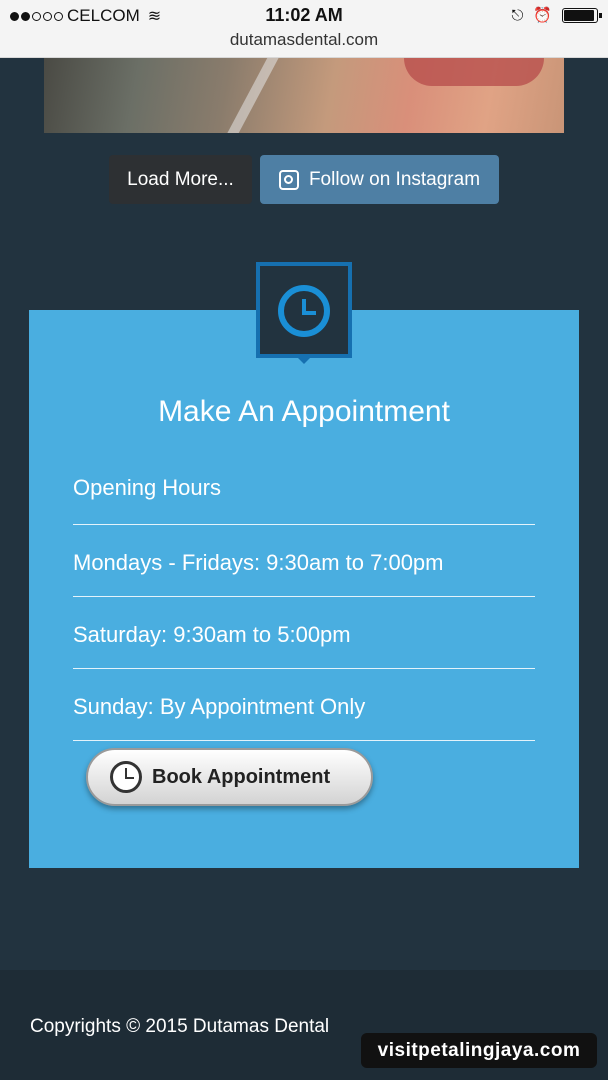  Describe the element at coordinates (241, 776) in the screenshot. I see `book-appointment-label: Book Appointment` at that location.